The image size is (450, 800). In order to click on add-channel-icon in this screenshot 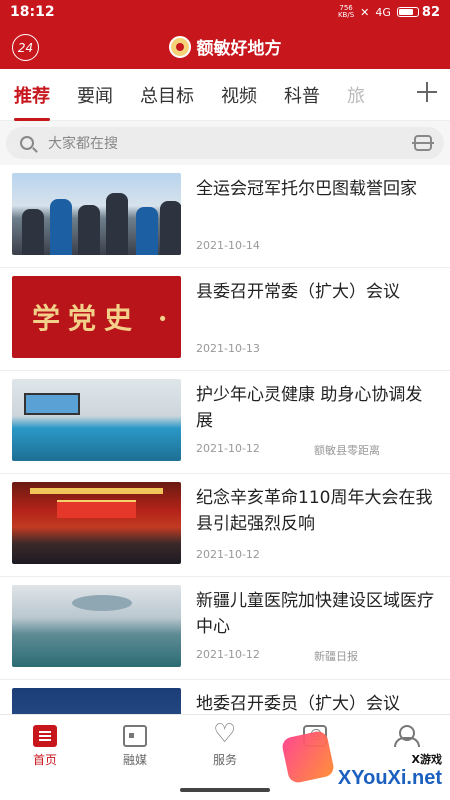, I will do `click(427, 92)`.